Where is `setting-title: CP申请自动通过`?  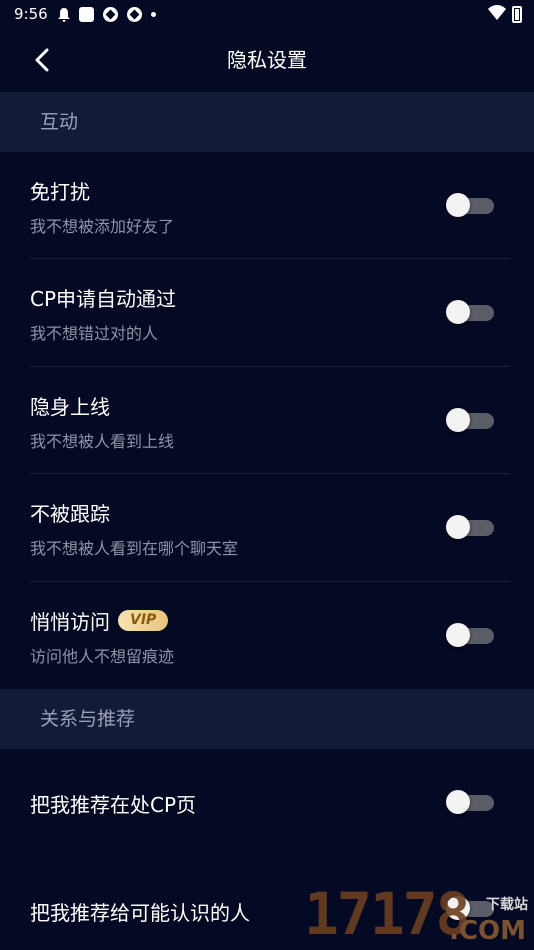 setting-title: CP申请自动通过 is located at coordinates (103, 299).